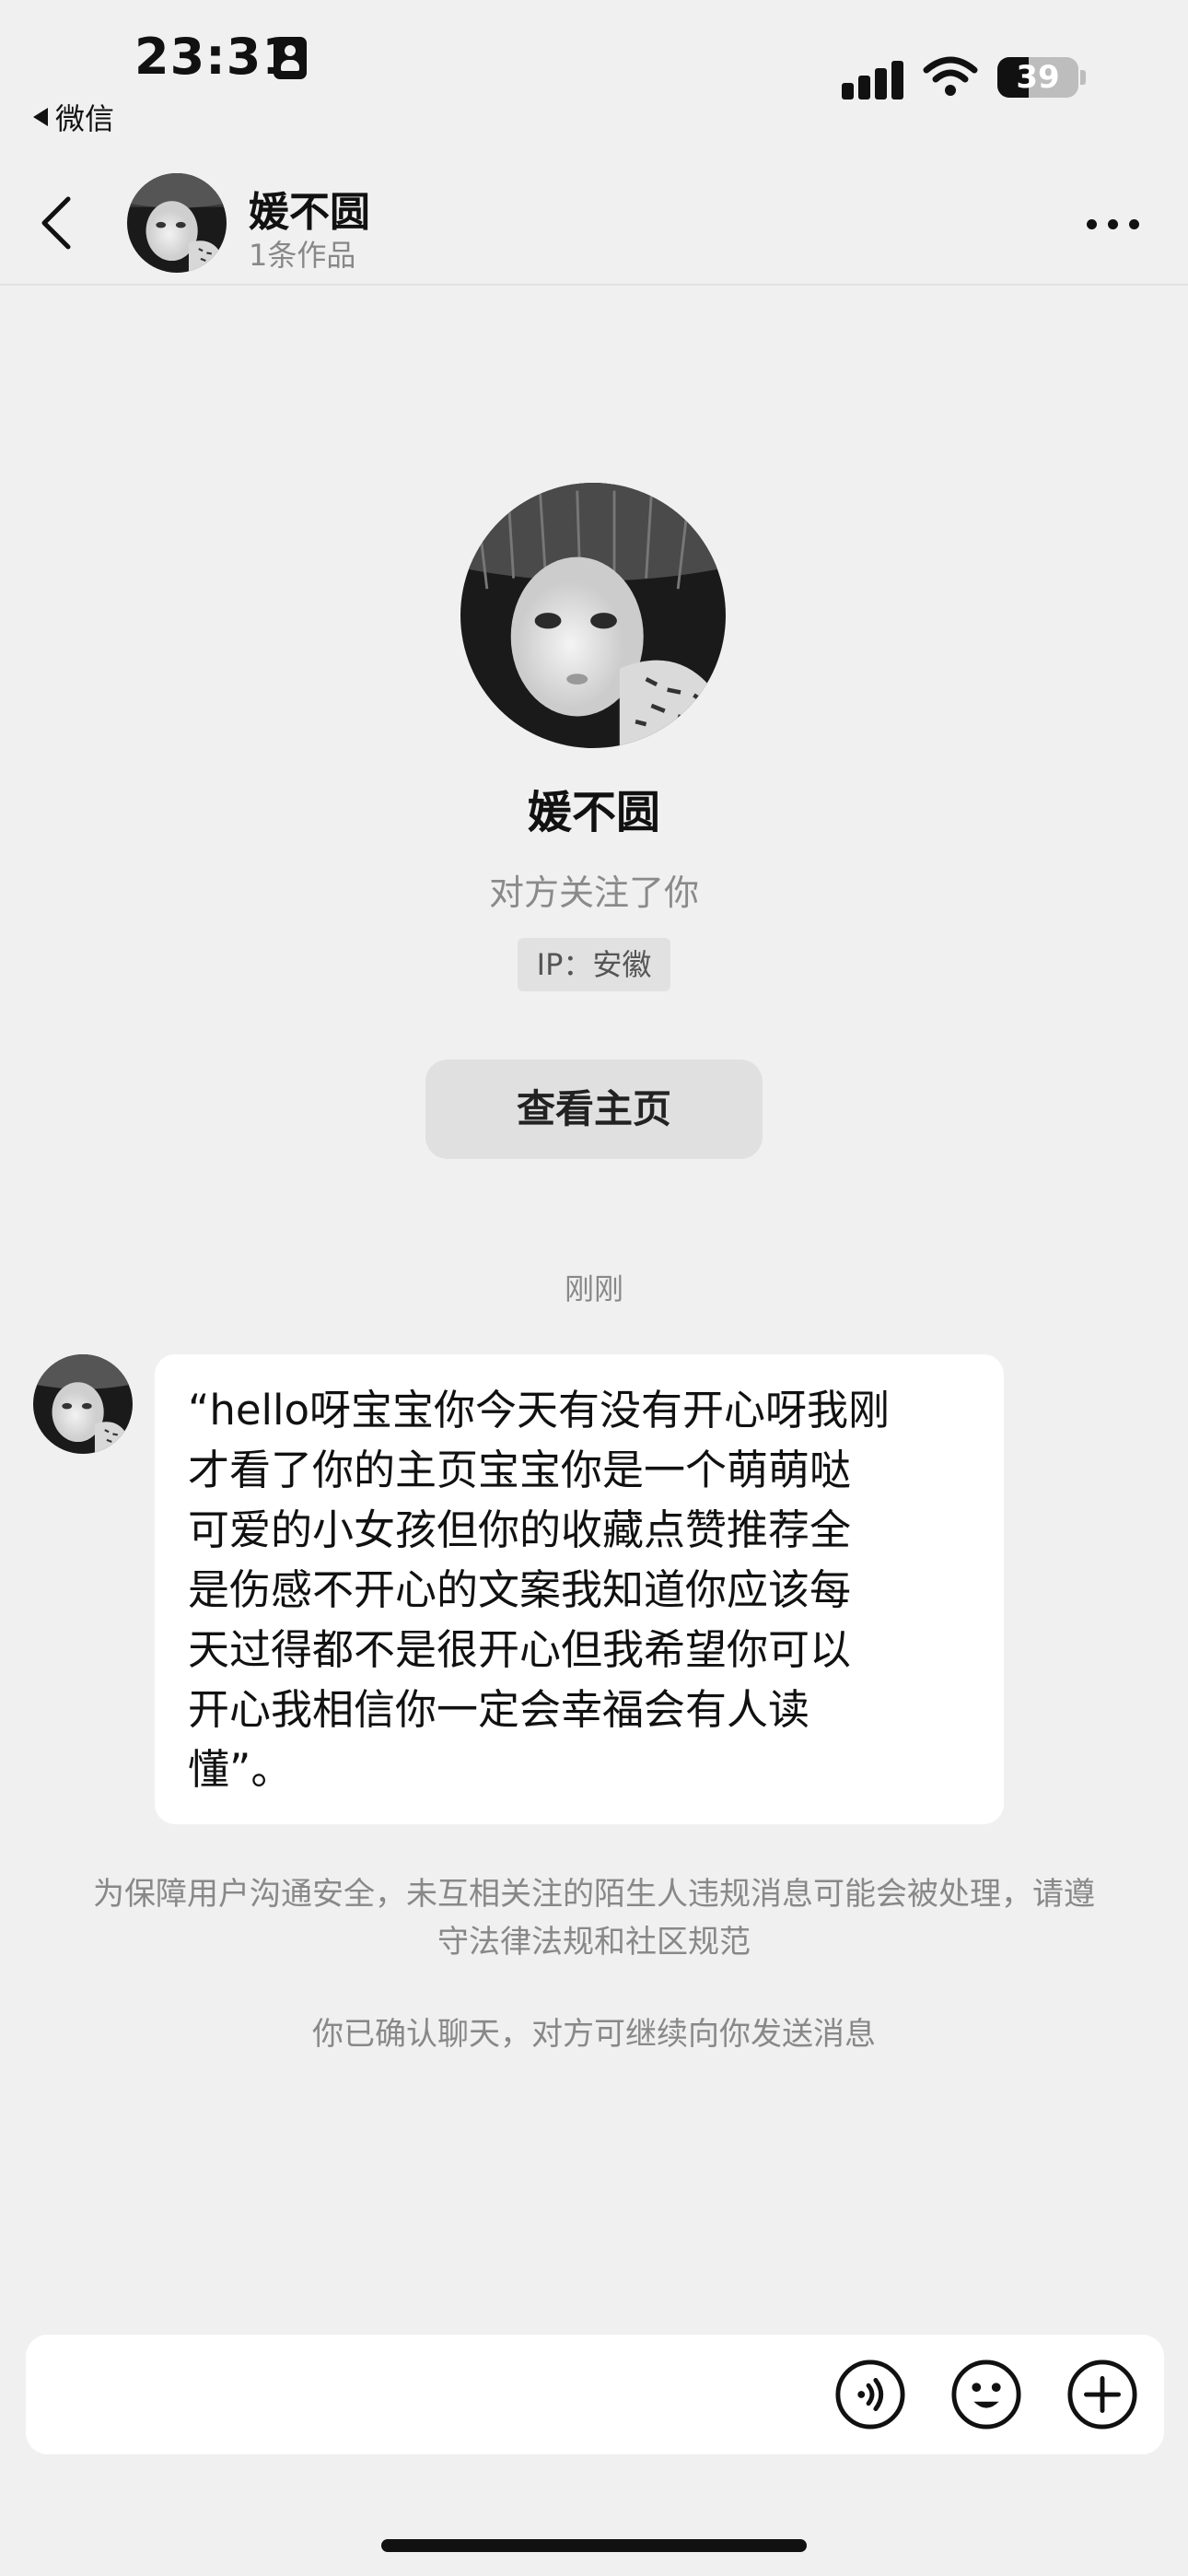 This screenshot has width=1188, height=2576. What do you see at coordinates (427, 2395) in the screenshot?
I see `message-input` at bounding box center [427, 2395].